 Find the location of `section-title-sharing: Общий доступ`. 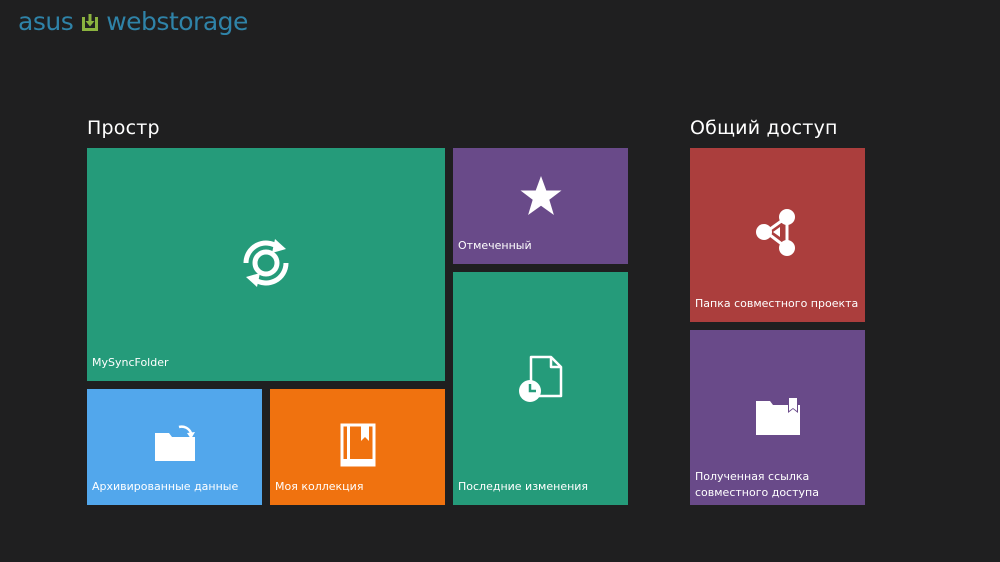

section-title-sharing: Общий доступ is located at coordinates (764, 128).